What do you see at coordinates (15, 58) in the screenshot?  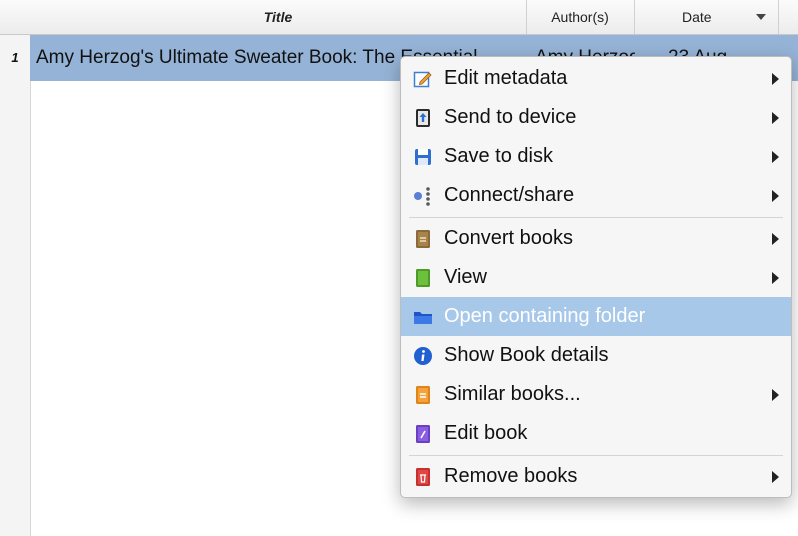 I see `row-number: 1` at bounding box center [15, 58].